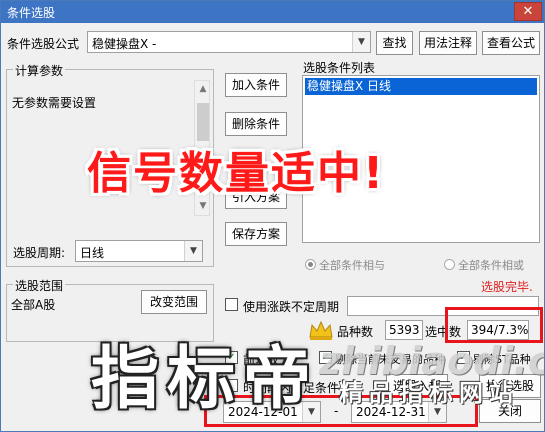  Describe the element at coordinates (256, 85) in the screenshot. I see `add-condition-button: 加入条件` at that location.